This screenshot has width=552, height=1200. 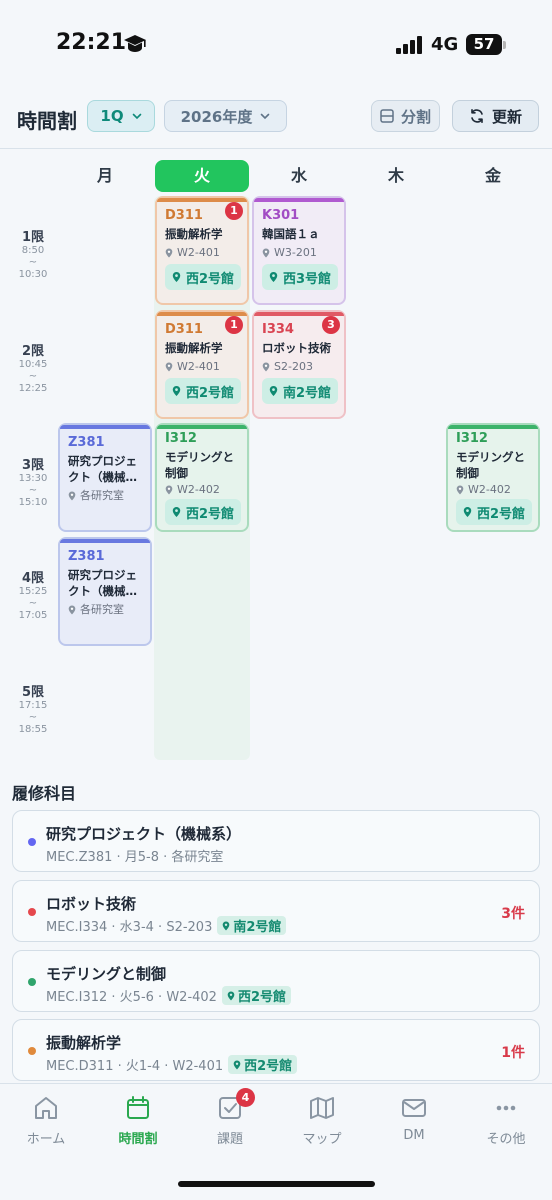 What do you see at coordinates (33, 710) in the screenshot?
I see `period-5: 5限 17:15 ~ 18:55` at bounding box center [33, 710].